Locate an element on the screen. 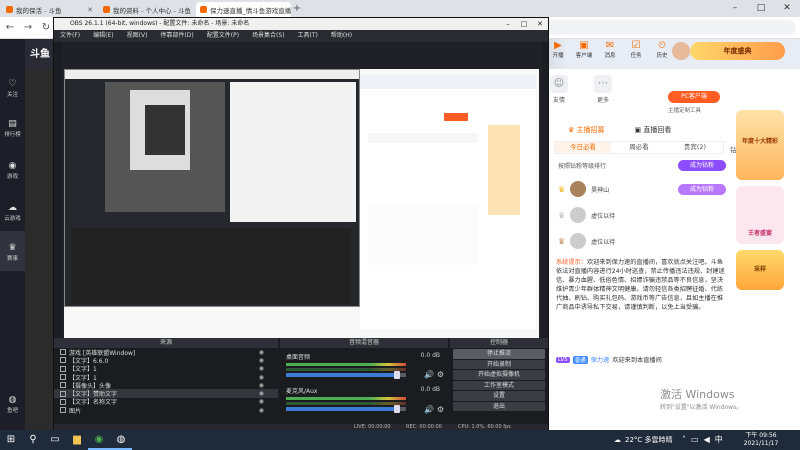  header-item-broadcast: ▶ 开播 is located at coordinates (558, 49).